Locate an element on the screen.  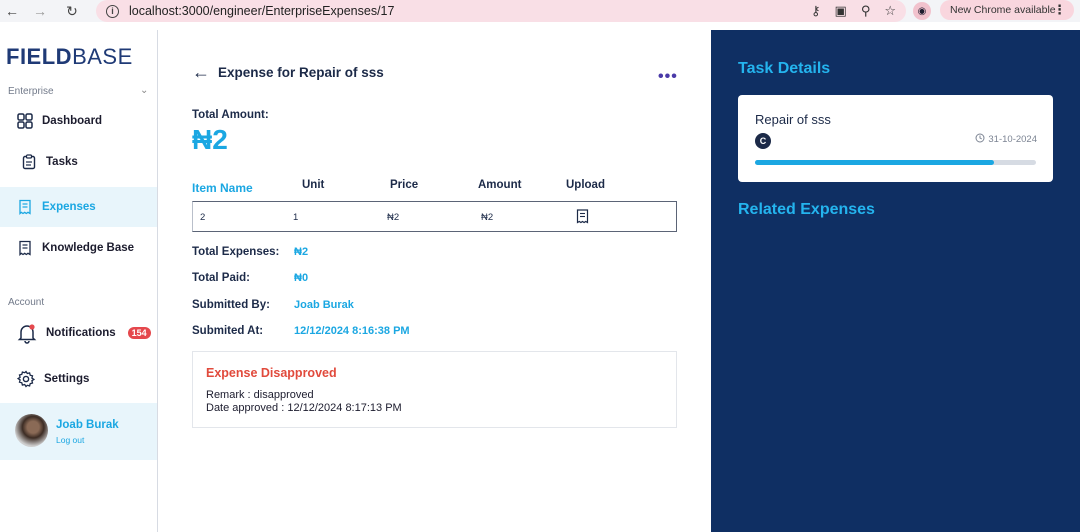
clock-icon is located at coordinates (980, 139).